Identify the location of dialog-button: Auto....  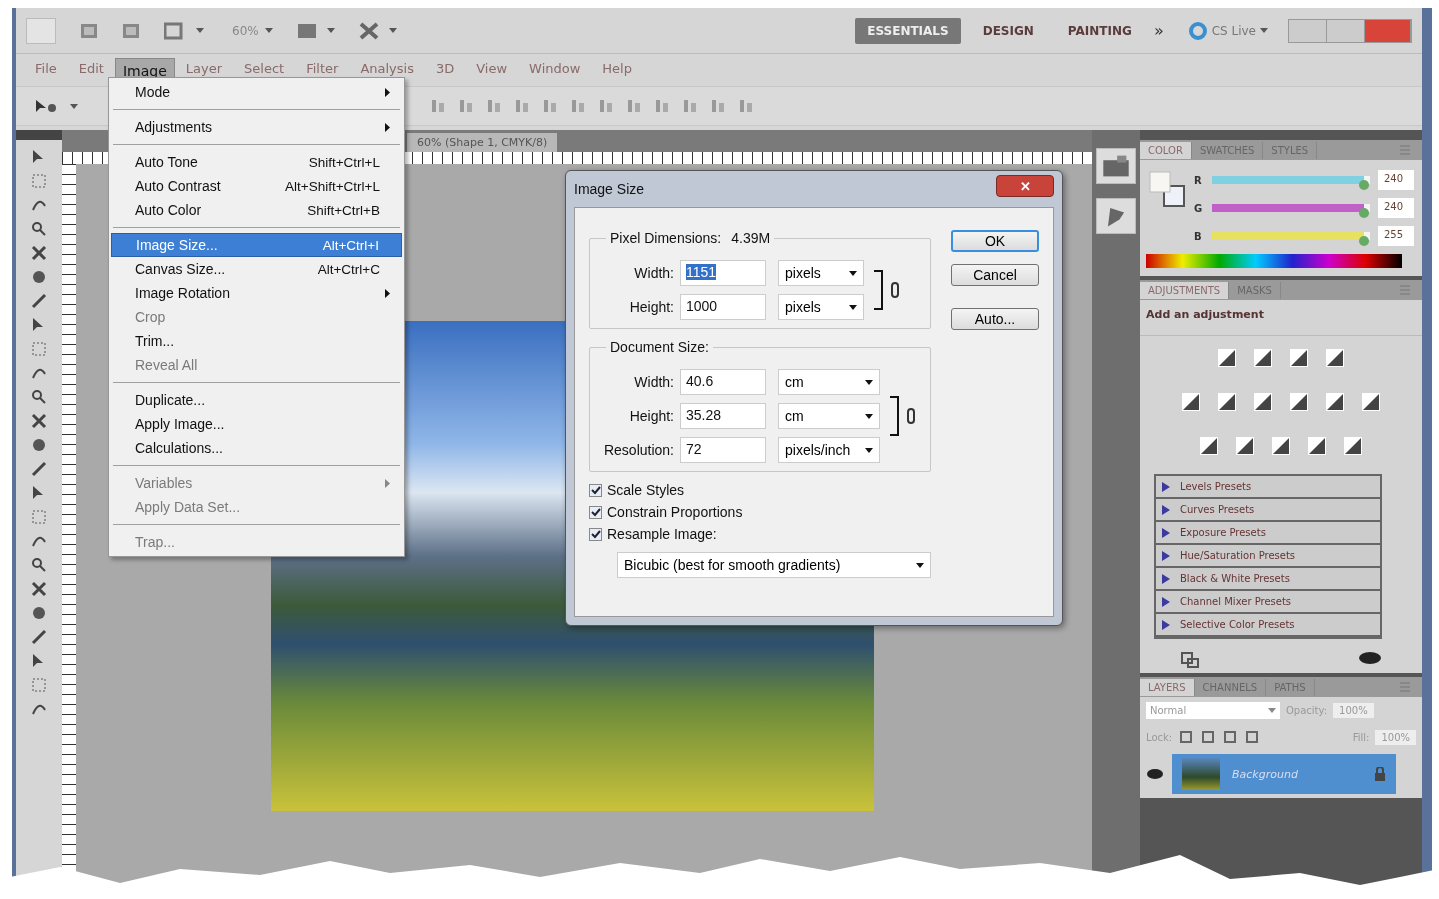
(995, 319).